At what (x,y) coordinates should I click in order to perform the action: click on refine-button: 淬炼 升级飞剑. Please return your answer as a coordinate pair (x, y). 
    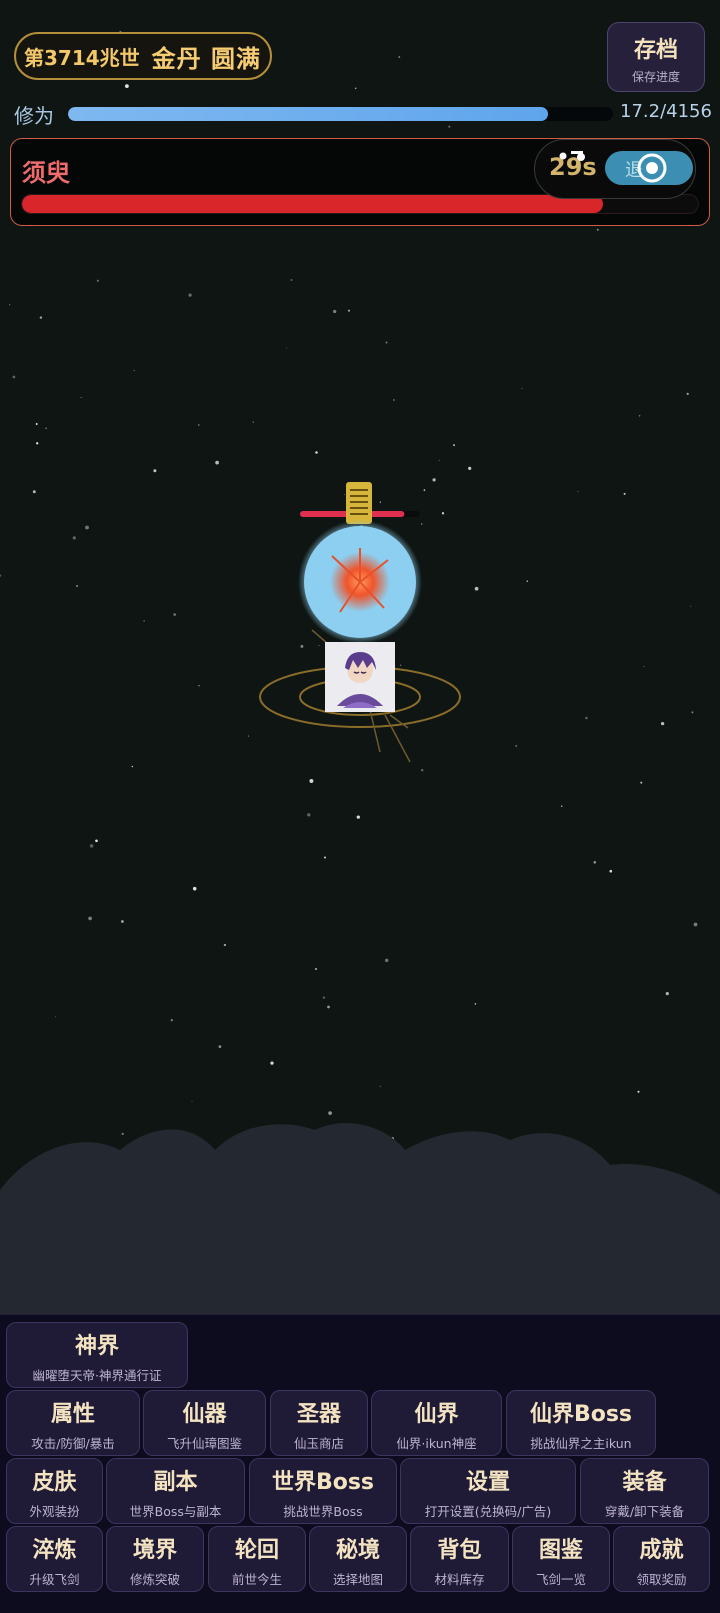
    Looking at the image, I should click on (54, 1559).